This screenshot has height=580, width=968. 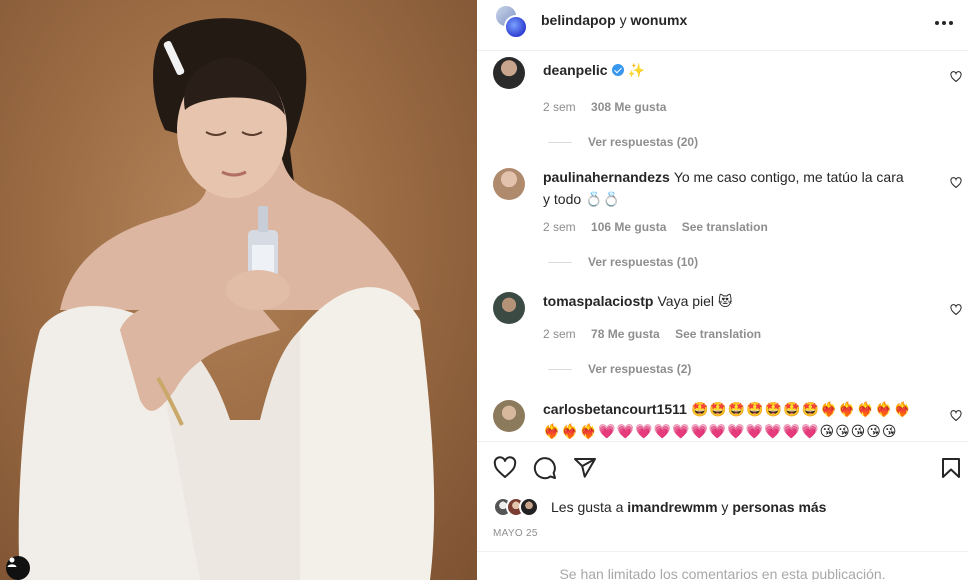 I want to click on post-header: belindapop y wonumx, so click(x=722, y=25).